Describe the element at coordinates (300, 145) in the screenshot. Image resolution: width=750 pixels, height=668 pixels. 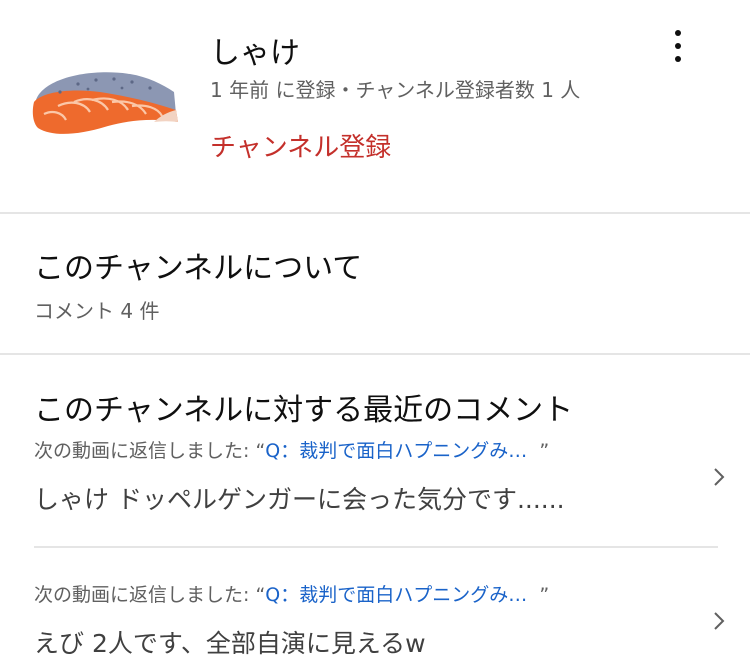
I see `subscribe-button: チャンネル登録` at that location.